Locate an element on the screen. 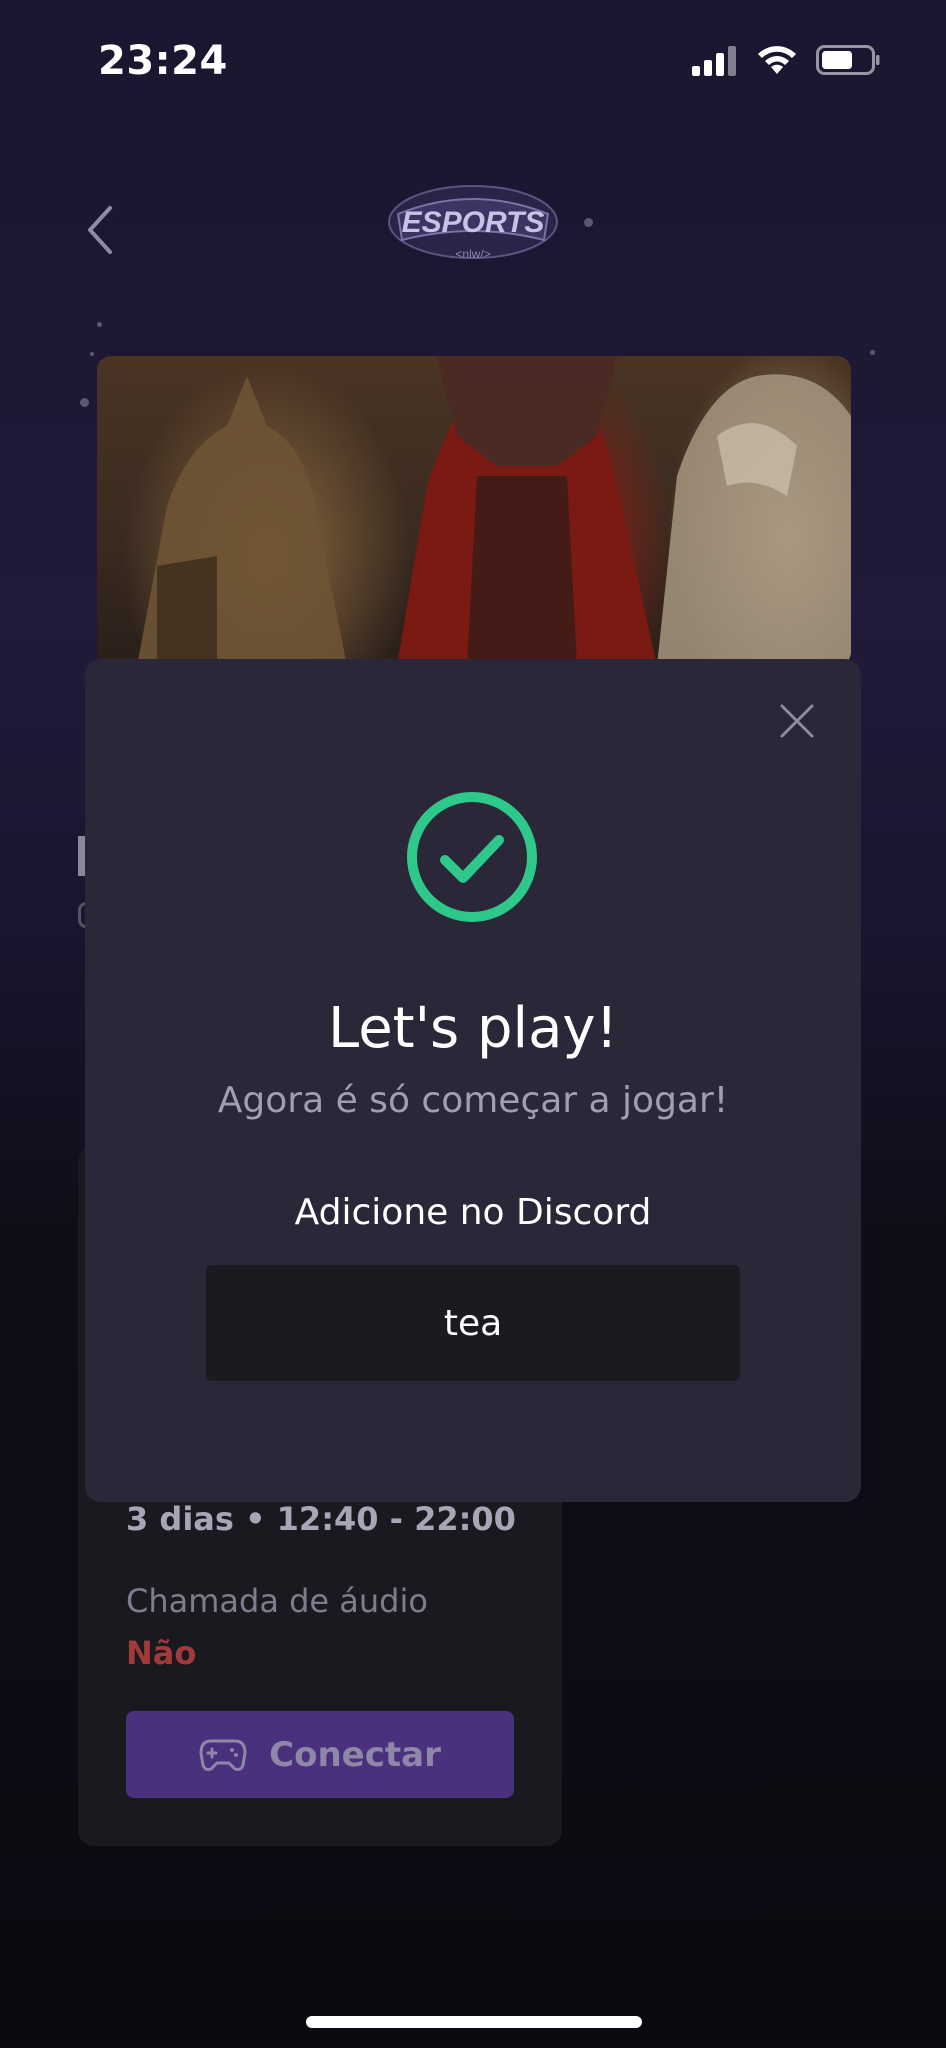 The image size is (946, 2048). connect-button: Conectar is located at coordinates (320, 1754).